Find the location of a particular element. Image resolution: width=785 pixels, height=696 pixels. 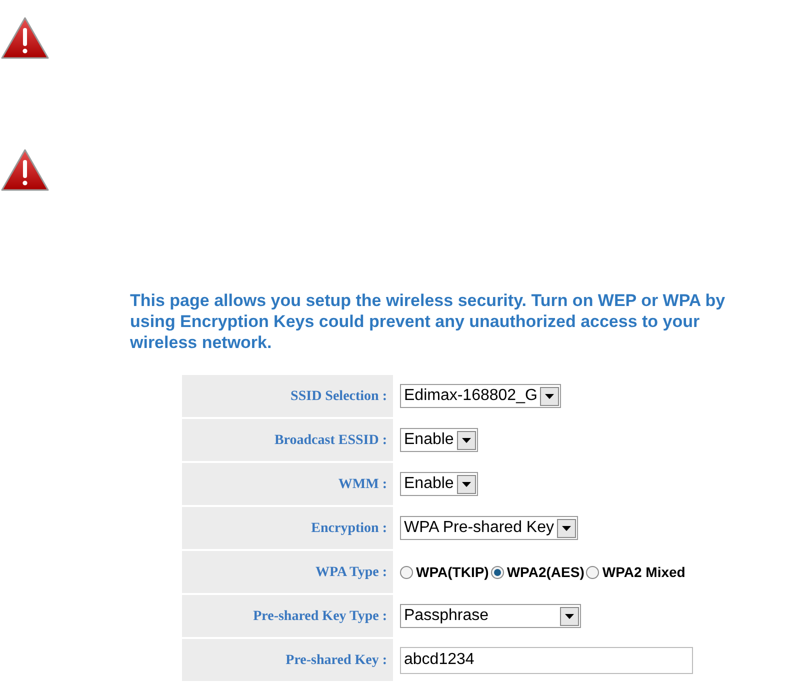

field-label: Pre-shared Key : is located at coordinates (287, 660).